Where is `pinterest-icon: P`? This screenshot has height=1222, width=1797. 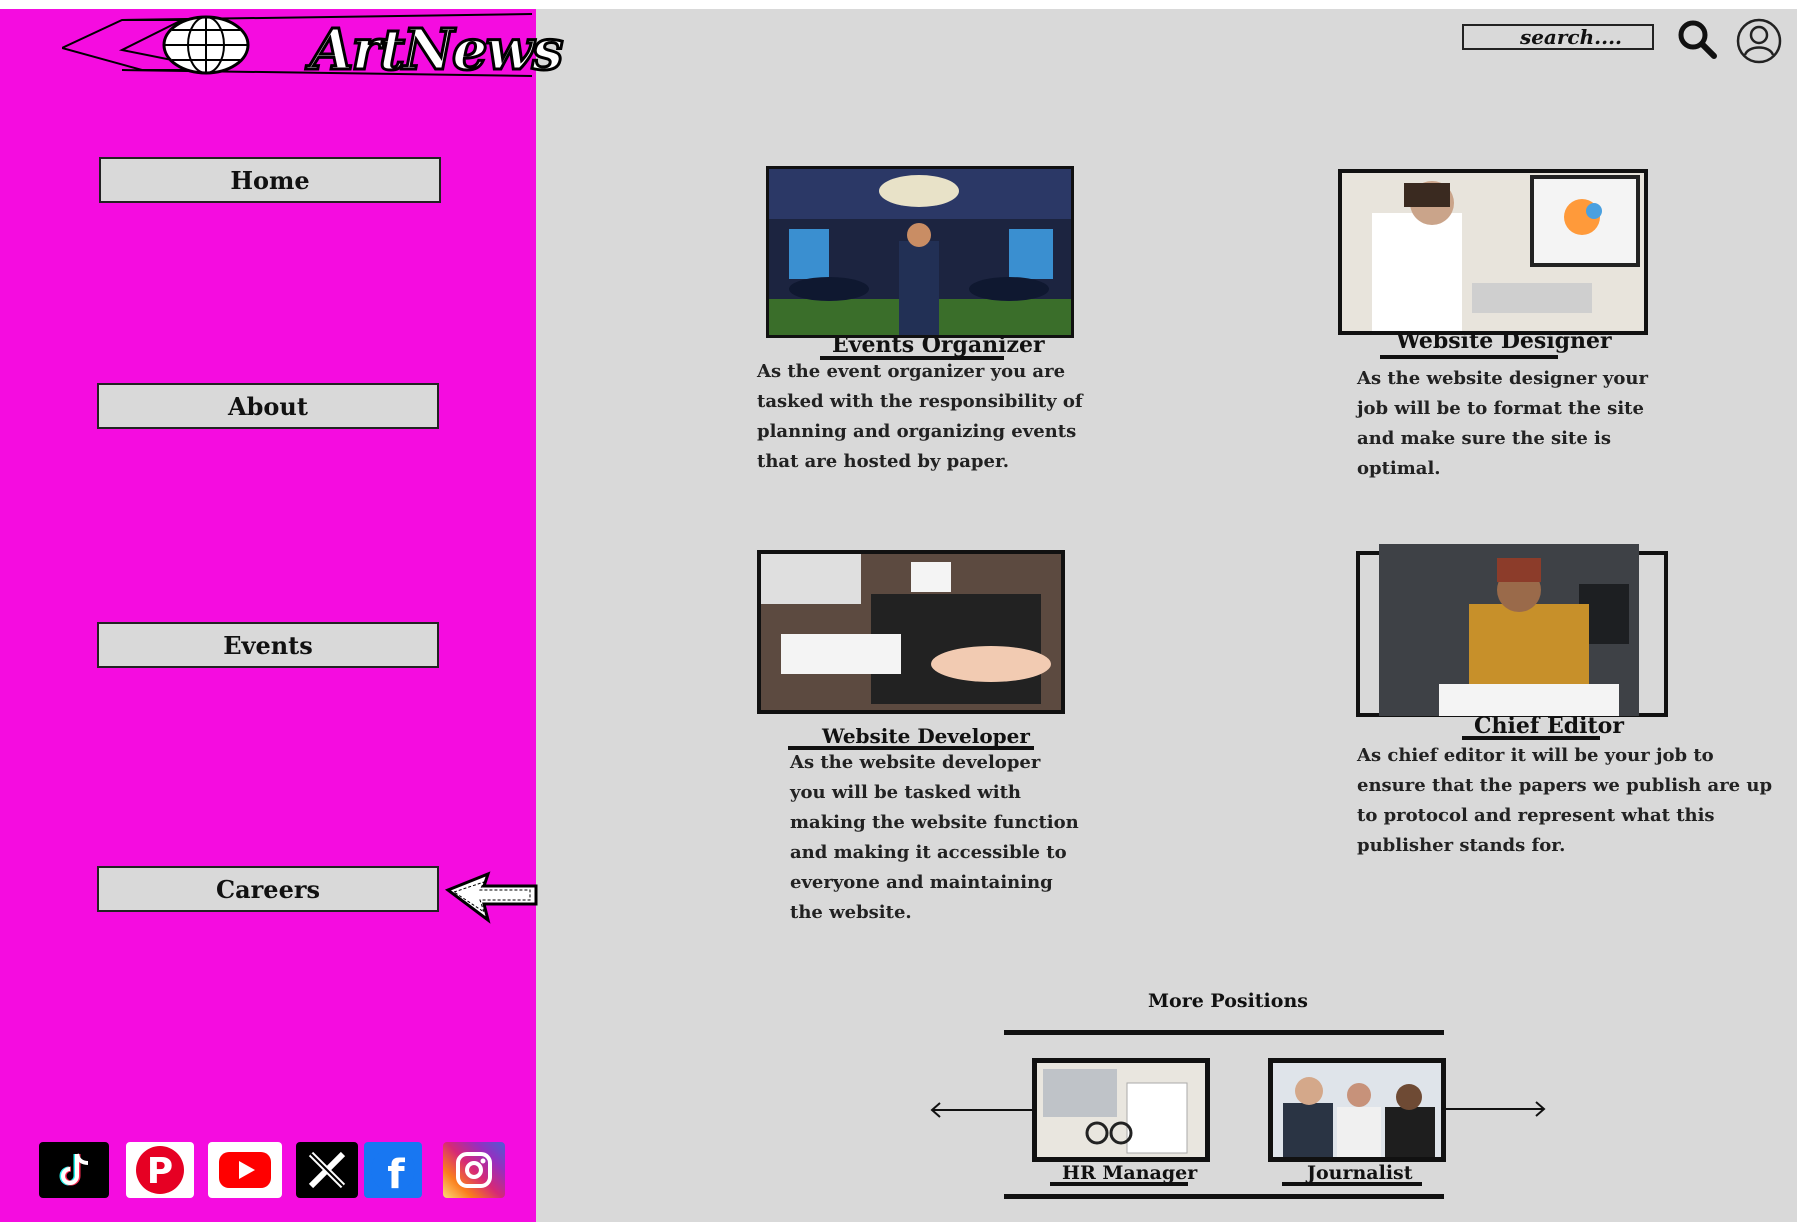 pinterest-icon: P is located at coordinates (160, 1170).